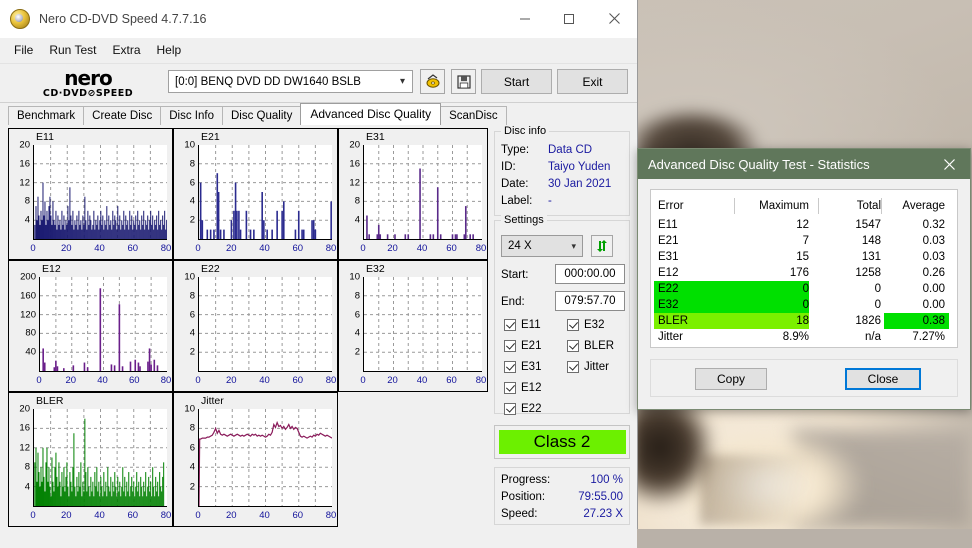  I want to click on y-axis-tick: 2, so click(357, 352).